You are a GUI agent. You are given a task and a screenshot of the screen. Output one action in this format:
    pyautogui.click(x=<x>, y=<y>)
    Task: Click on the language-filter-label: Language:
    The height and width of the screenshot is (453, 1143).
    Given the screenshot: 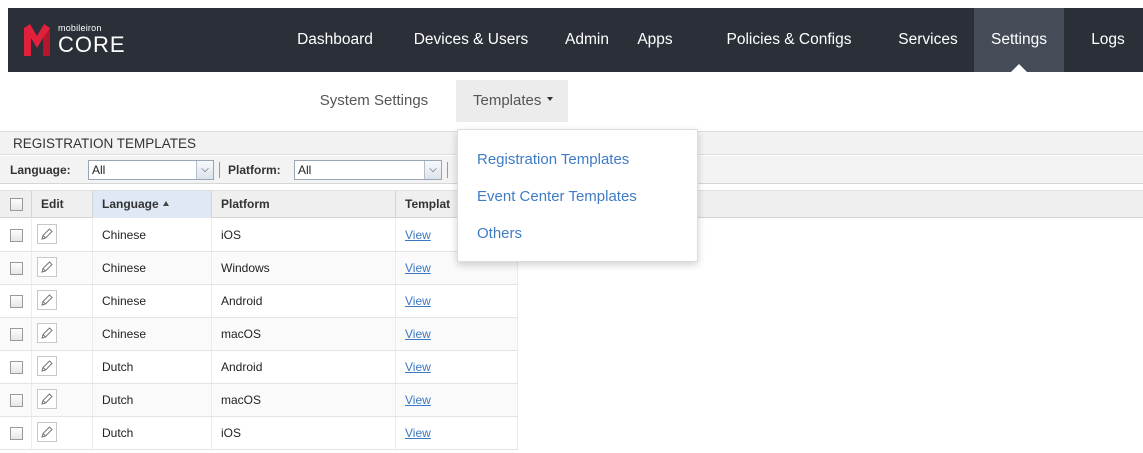 What is the action you would take?
    pyautogui.click(x=40, y=170)
    